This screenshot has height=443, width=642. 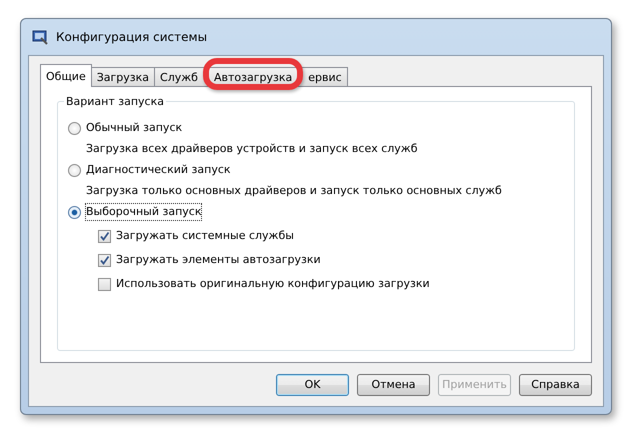 I want to click on option-label: Диагностический запуск, so click(x=158, y=170).